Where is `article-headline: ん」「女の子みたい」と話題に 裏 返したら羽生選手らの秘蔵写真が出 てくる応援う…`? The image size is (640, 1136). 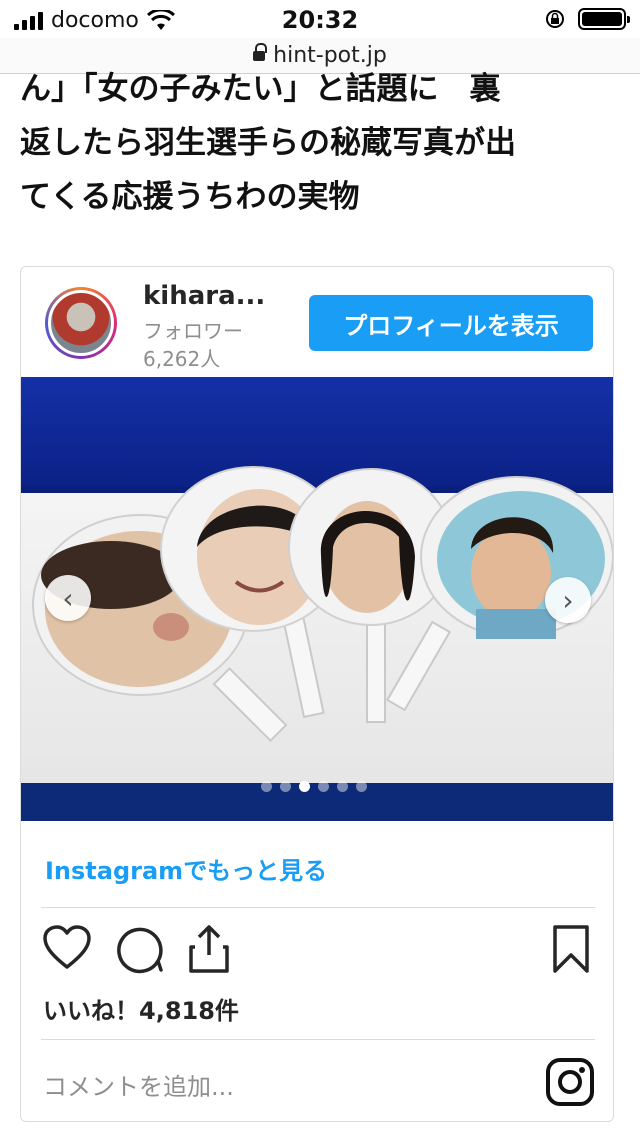 article-headline: ん」「女の子みたい」と話題に 裏 返したら羽生選手らの秘蔵写真が出 てくる応援う… is located at coordinates (320, 144).